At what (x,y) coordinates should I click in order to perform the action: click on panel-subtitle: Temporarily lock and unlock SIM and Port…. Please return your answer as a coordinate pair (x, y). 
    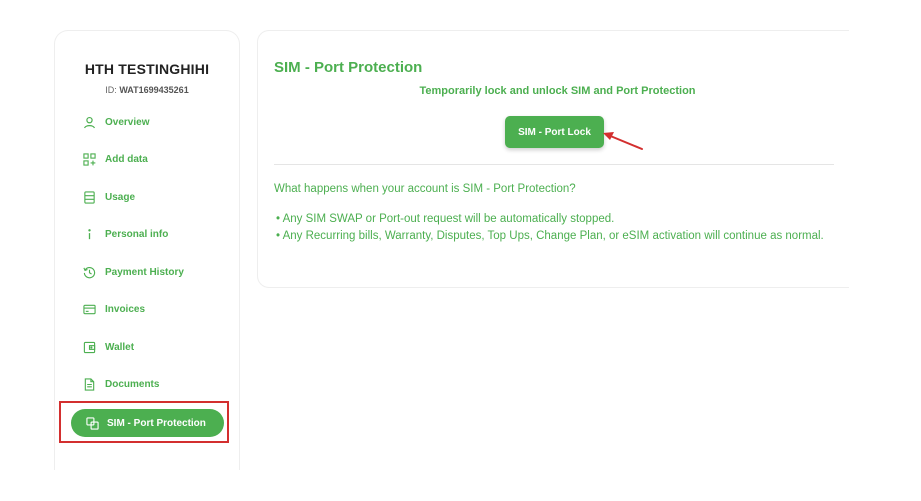
    Looking at the image, I should click on (557, 91).